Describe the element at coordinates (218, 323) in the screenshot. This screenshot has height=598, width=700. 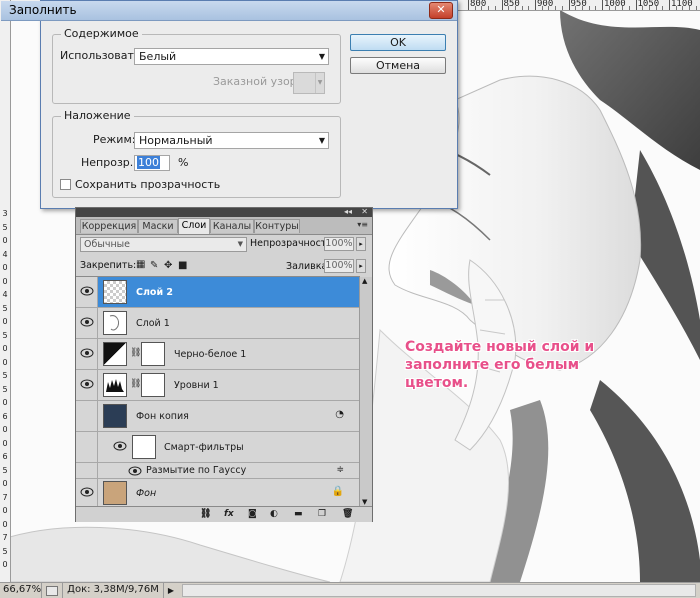
I see `layer-row-layer1: Слой 1` at that location.